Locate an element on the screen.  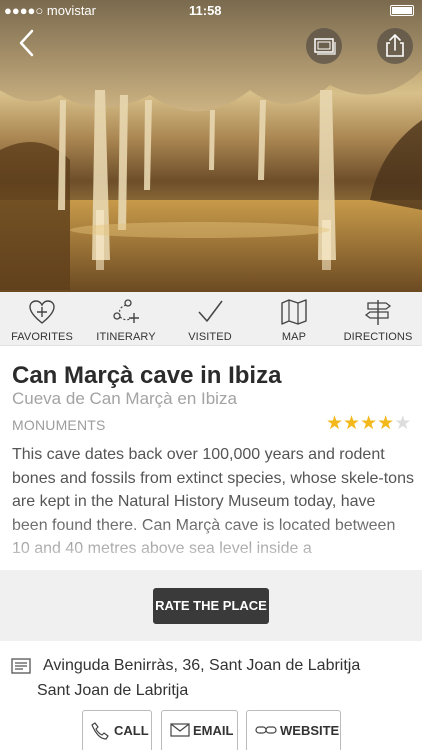
gallery-button is located at coordinates (324, 46).